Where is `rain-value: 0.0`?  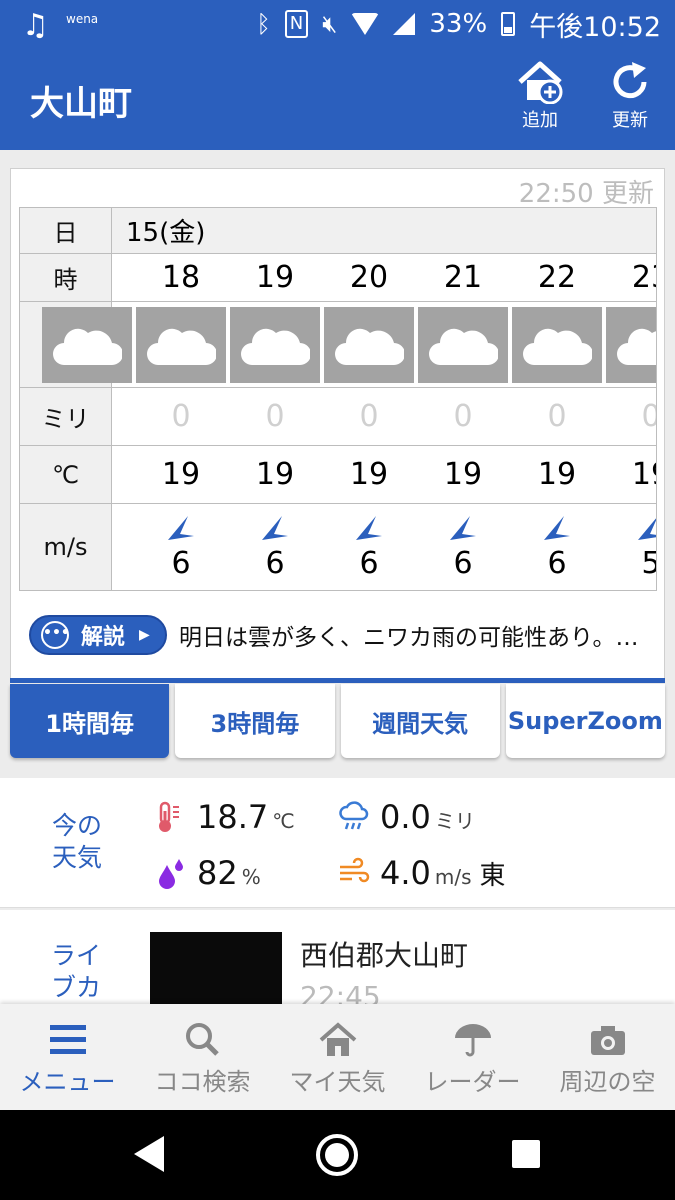 rain-value: 0.0 is located at coordinates (405, 817).